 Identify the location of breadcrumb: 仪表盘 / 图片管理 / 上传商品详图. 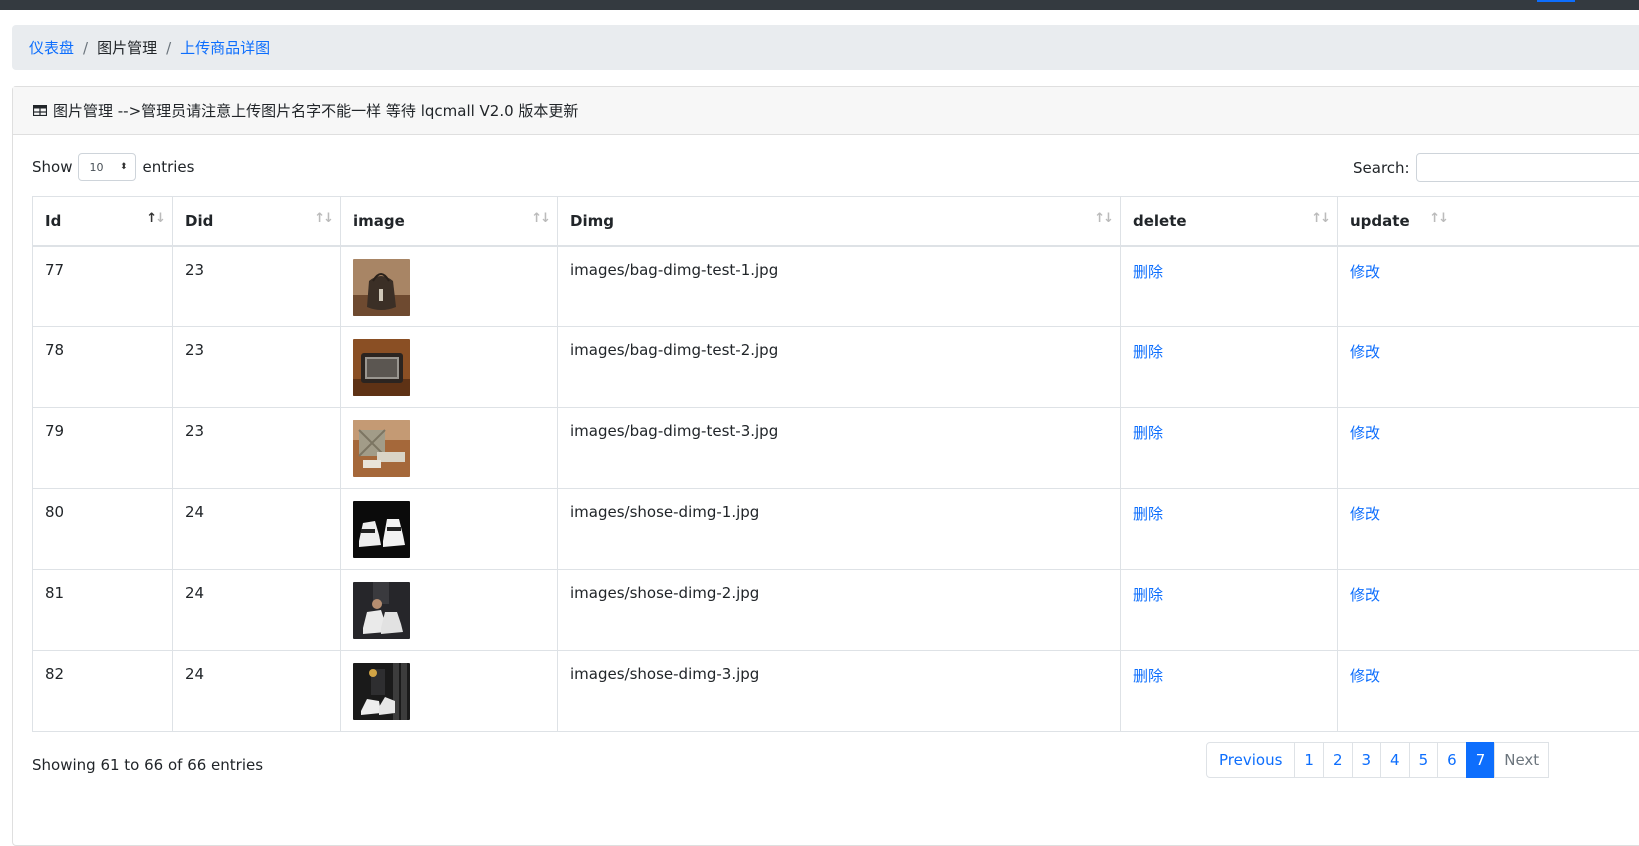
(825, 47).